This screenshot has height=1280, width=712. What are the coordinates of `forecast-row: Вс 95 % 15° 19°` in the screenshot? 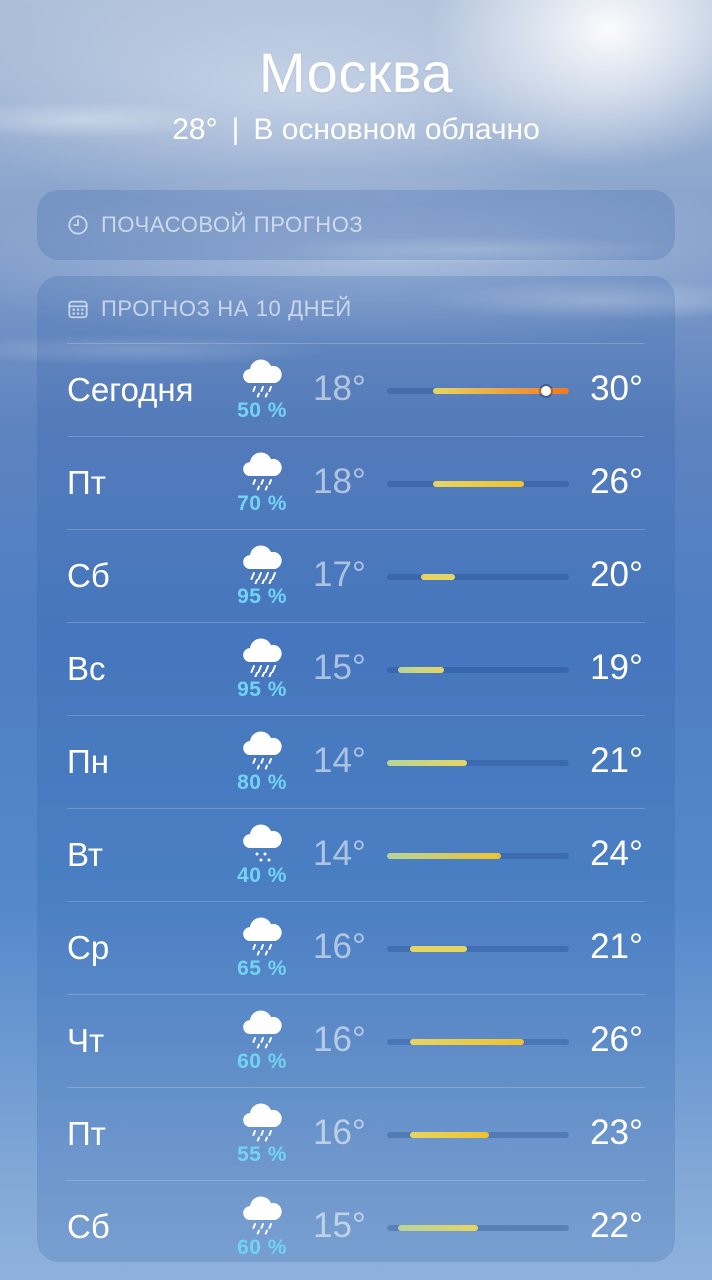 It's located at (356, 668).